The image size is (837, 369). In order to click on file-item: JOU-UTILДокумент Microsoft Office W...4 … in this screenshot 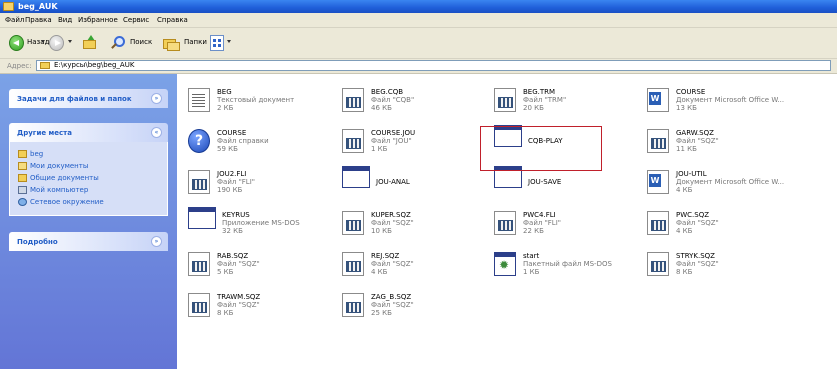, I will do `click(722, 185)`.